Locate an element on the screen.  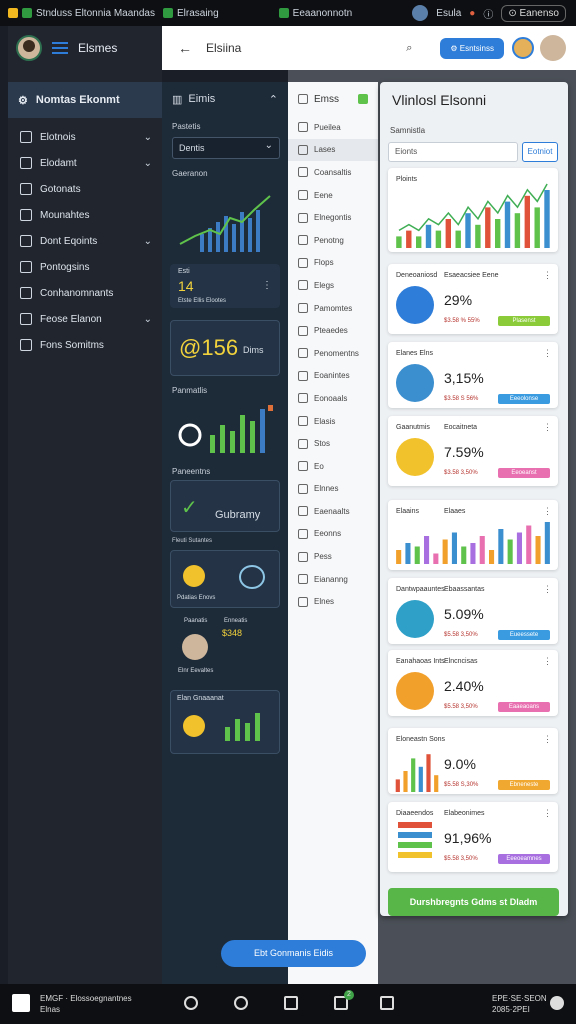
list-item: Coansaltis is located at coordinates (333, 172).